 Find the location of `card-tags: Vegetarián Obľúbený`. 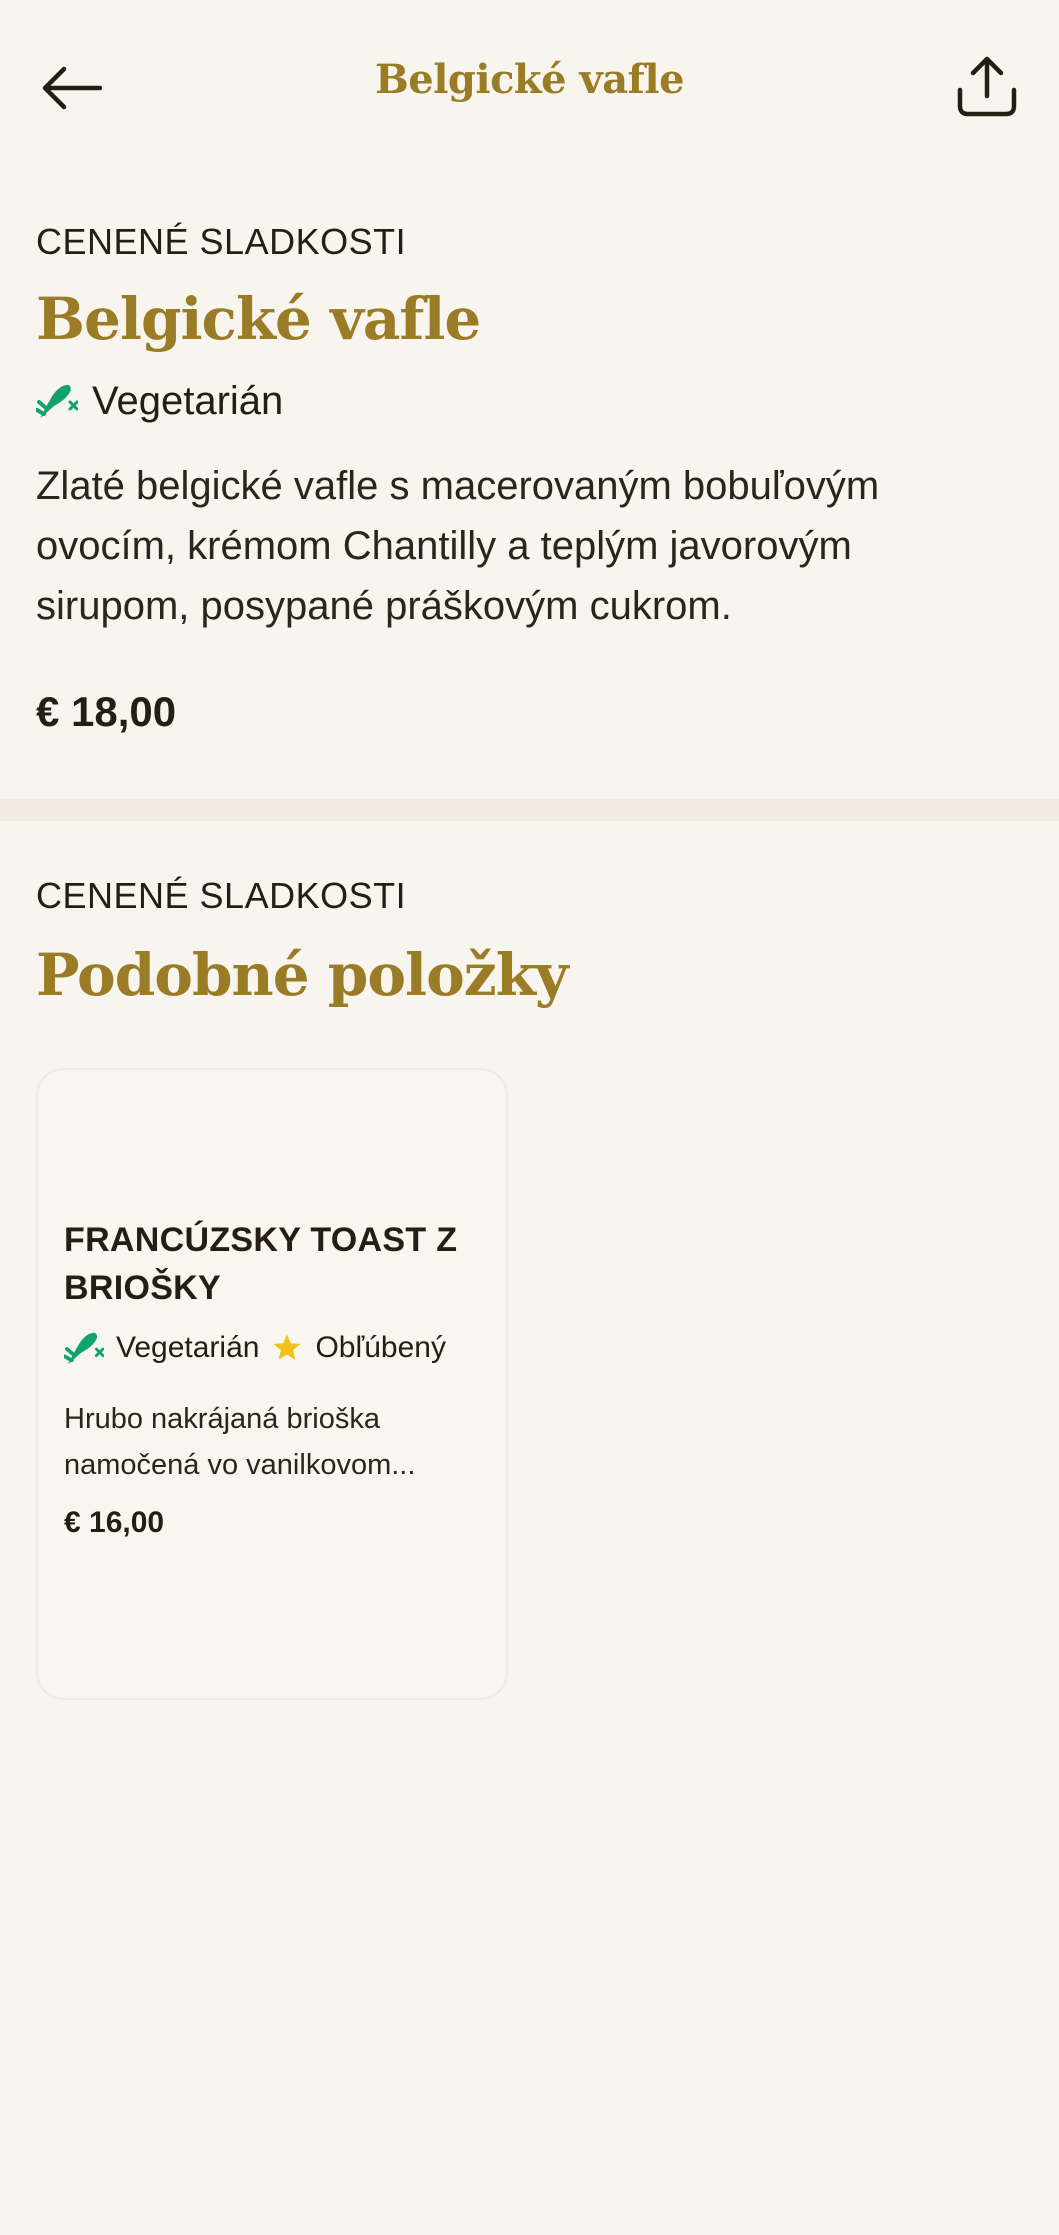

card-tags: Vegetarián Obľúbený is located at coordinates (279, 1348).